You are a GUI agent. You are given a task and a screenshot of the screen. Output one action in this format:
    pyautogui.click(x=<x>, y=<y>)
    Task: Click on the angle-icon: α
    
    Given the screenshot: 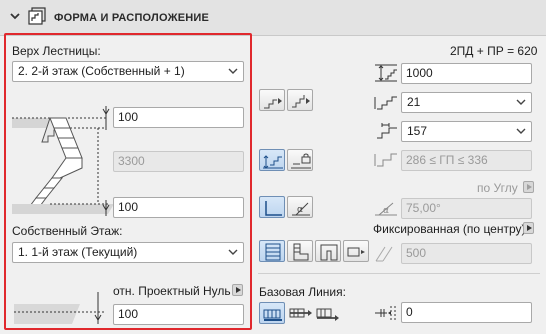 What is the action you would take?
    pyautogui.click(x=386, y=209)
    